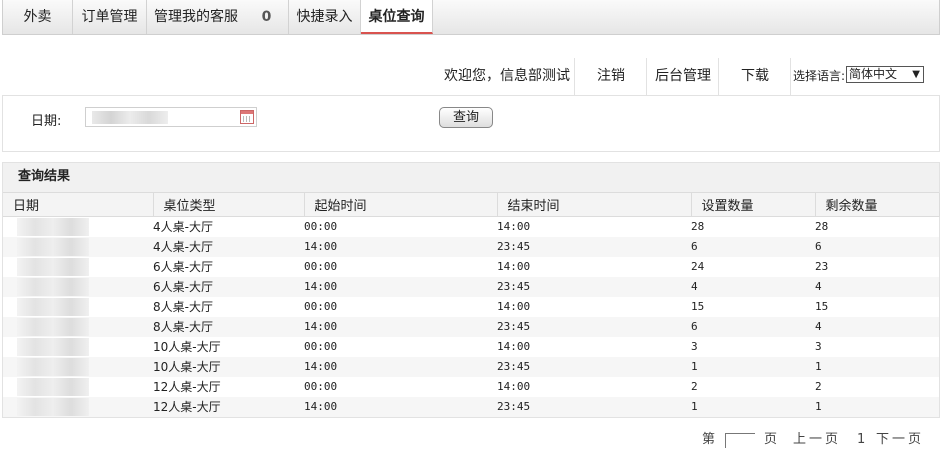 This screenshot has height=456, width=950. I want to click on calendar-icon, so click(247, 117).